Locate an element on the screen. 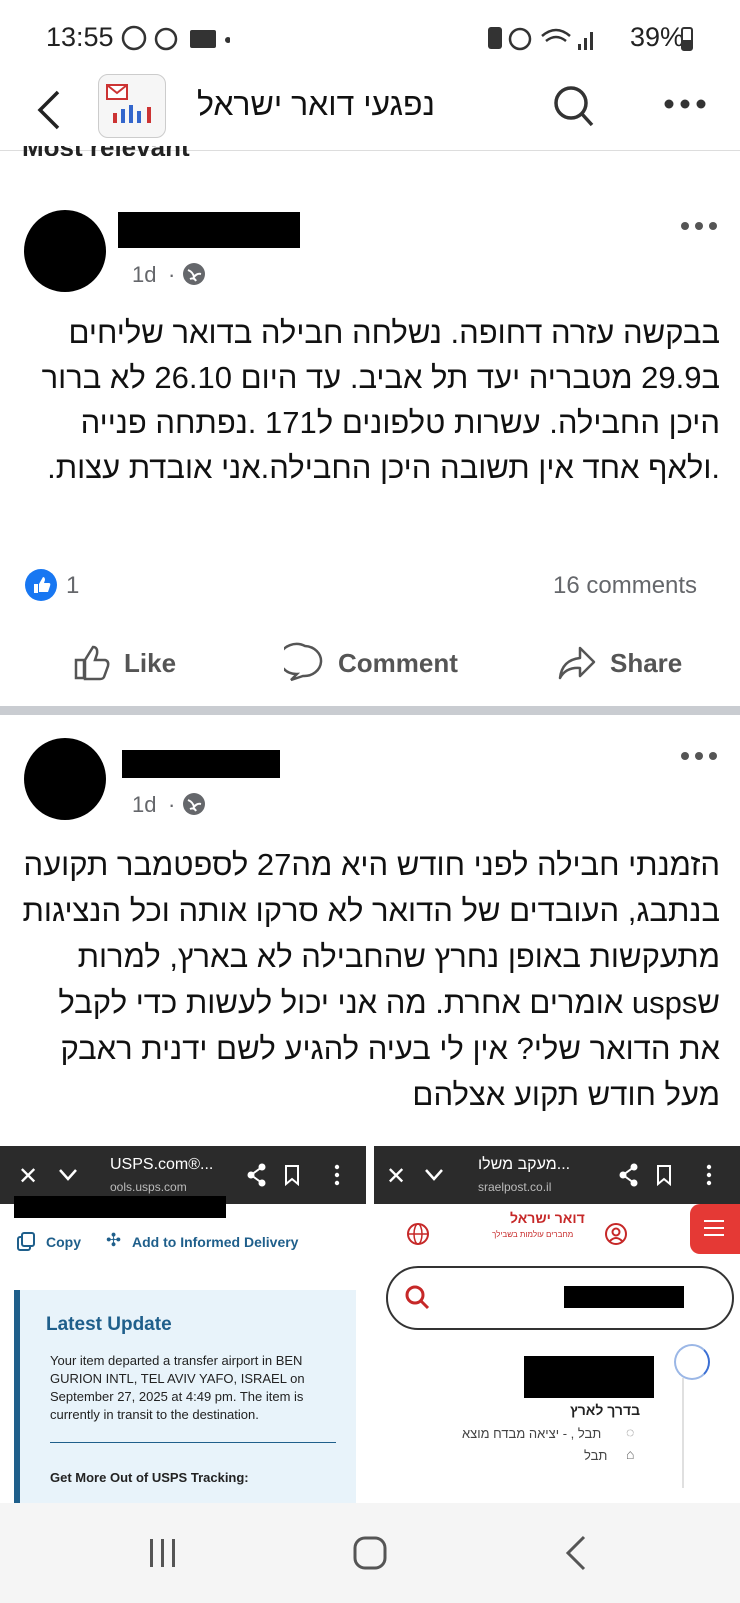 This screenshot has height=1603, width=740. status-time: 13:55 is located at coordinates (80, 37).